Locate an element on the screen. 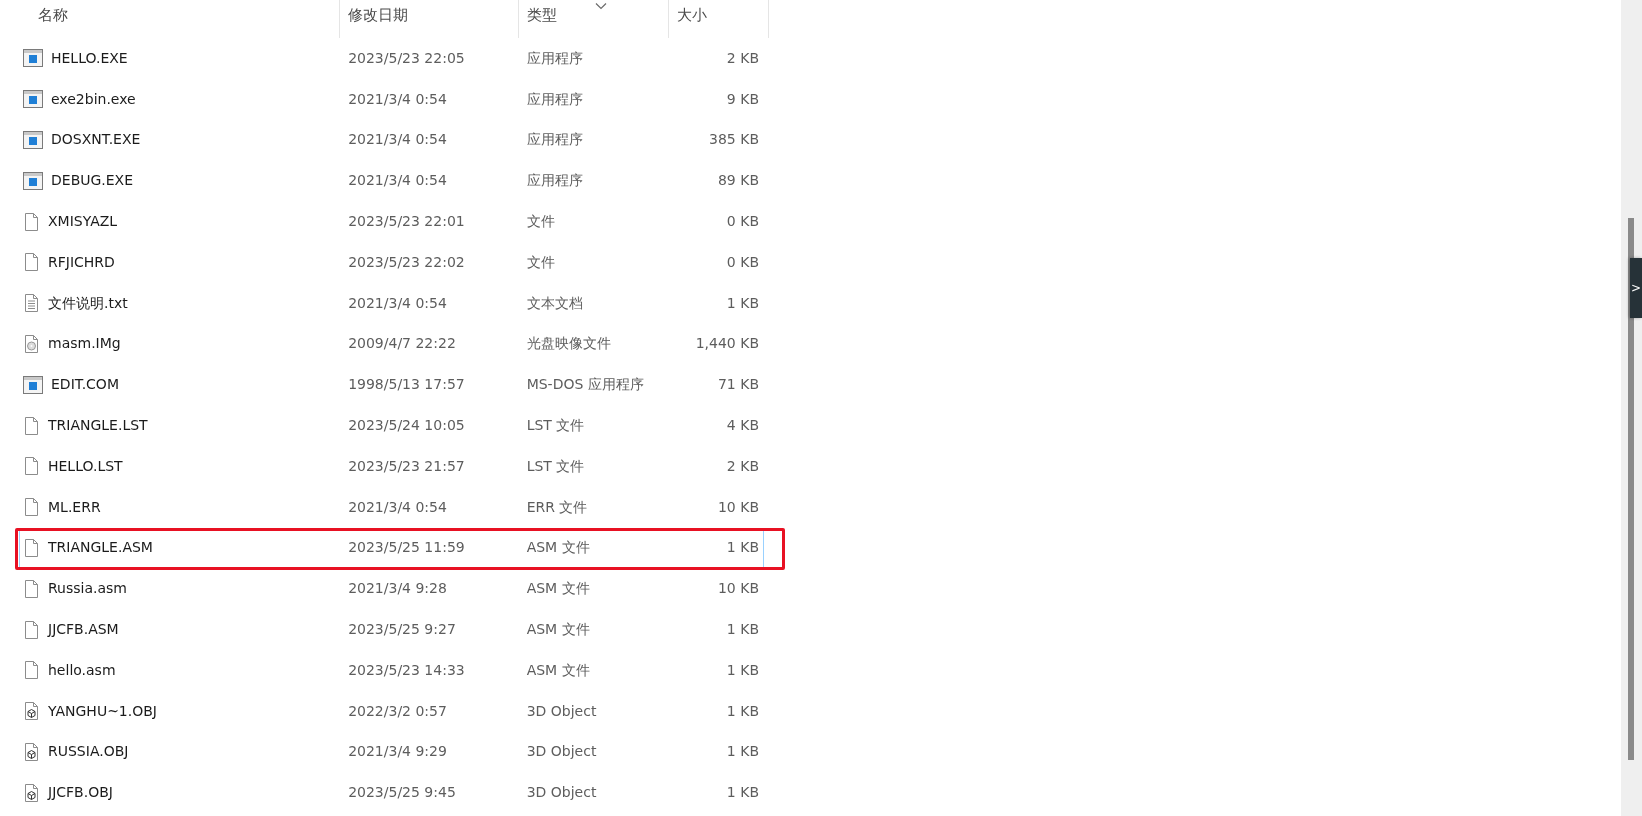 The image size is (1642, 816). file-name: DOSXNT.EXE is located at coordinates (96, 140).